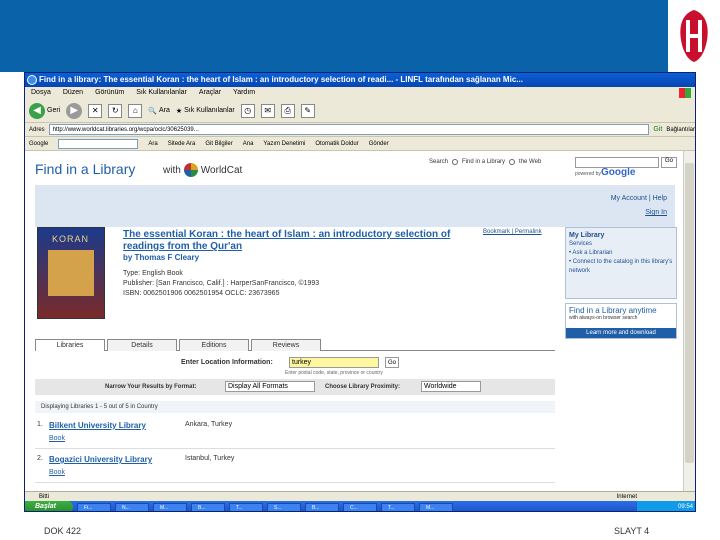 The height and width of the screenshot is (540, 720). Describe the element at coordinates (210, 93) in the screenshot. I see `menu-tools: Araçlar` at that location.